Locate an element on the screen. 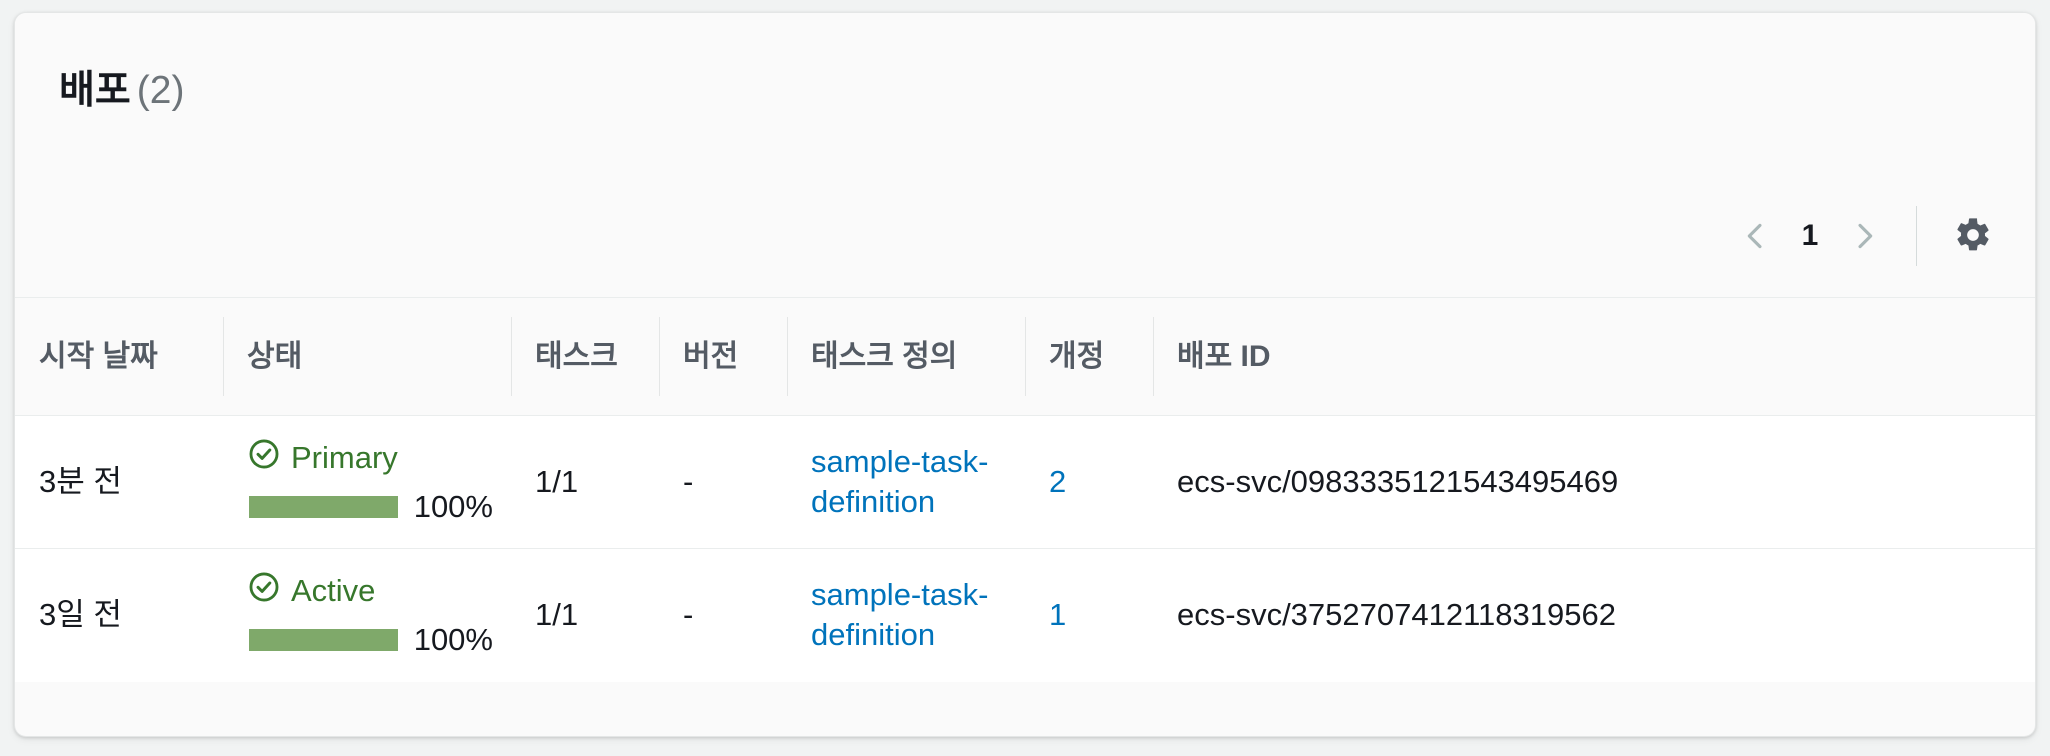 The image size is (2050, 756). table-toolbar: 1 is located at coordinates (1864, 236).